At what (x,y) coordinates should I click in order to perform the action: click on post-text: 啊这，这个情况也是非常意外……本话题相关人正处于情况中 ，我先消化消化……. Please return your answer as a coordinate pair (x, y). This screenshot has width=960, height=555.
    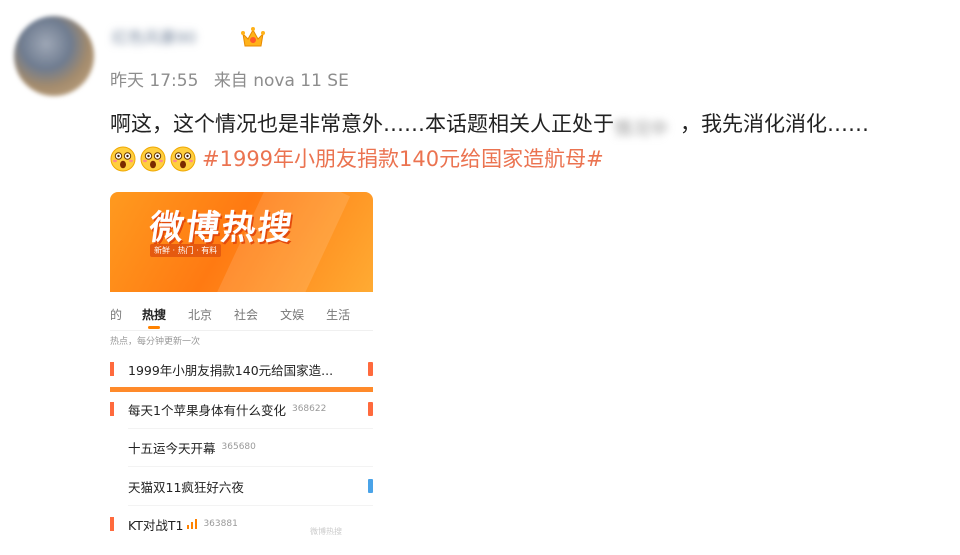
    Looking at the image, I should click on (489, 124).